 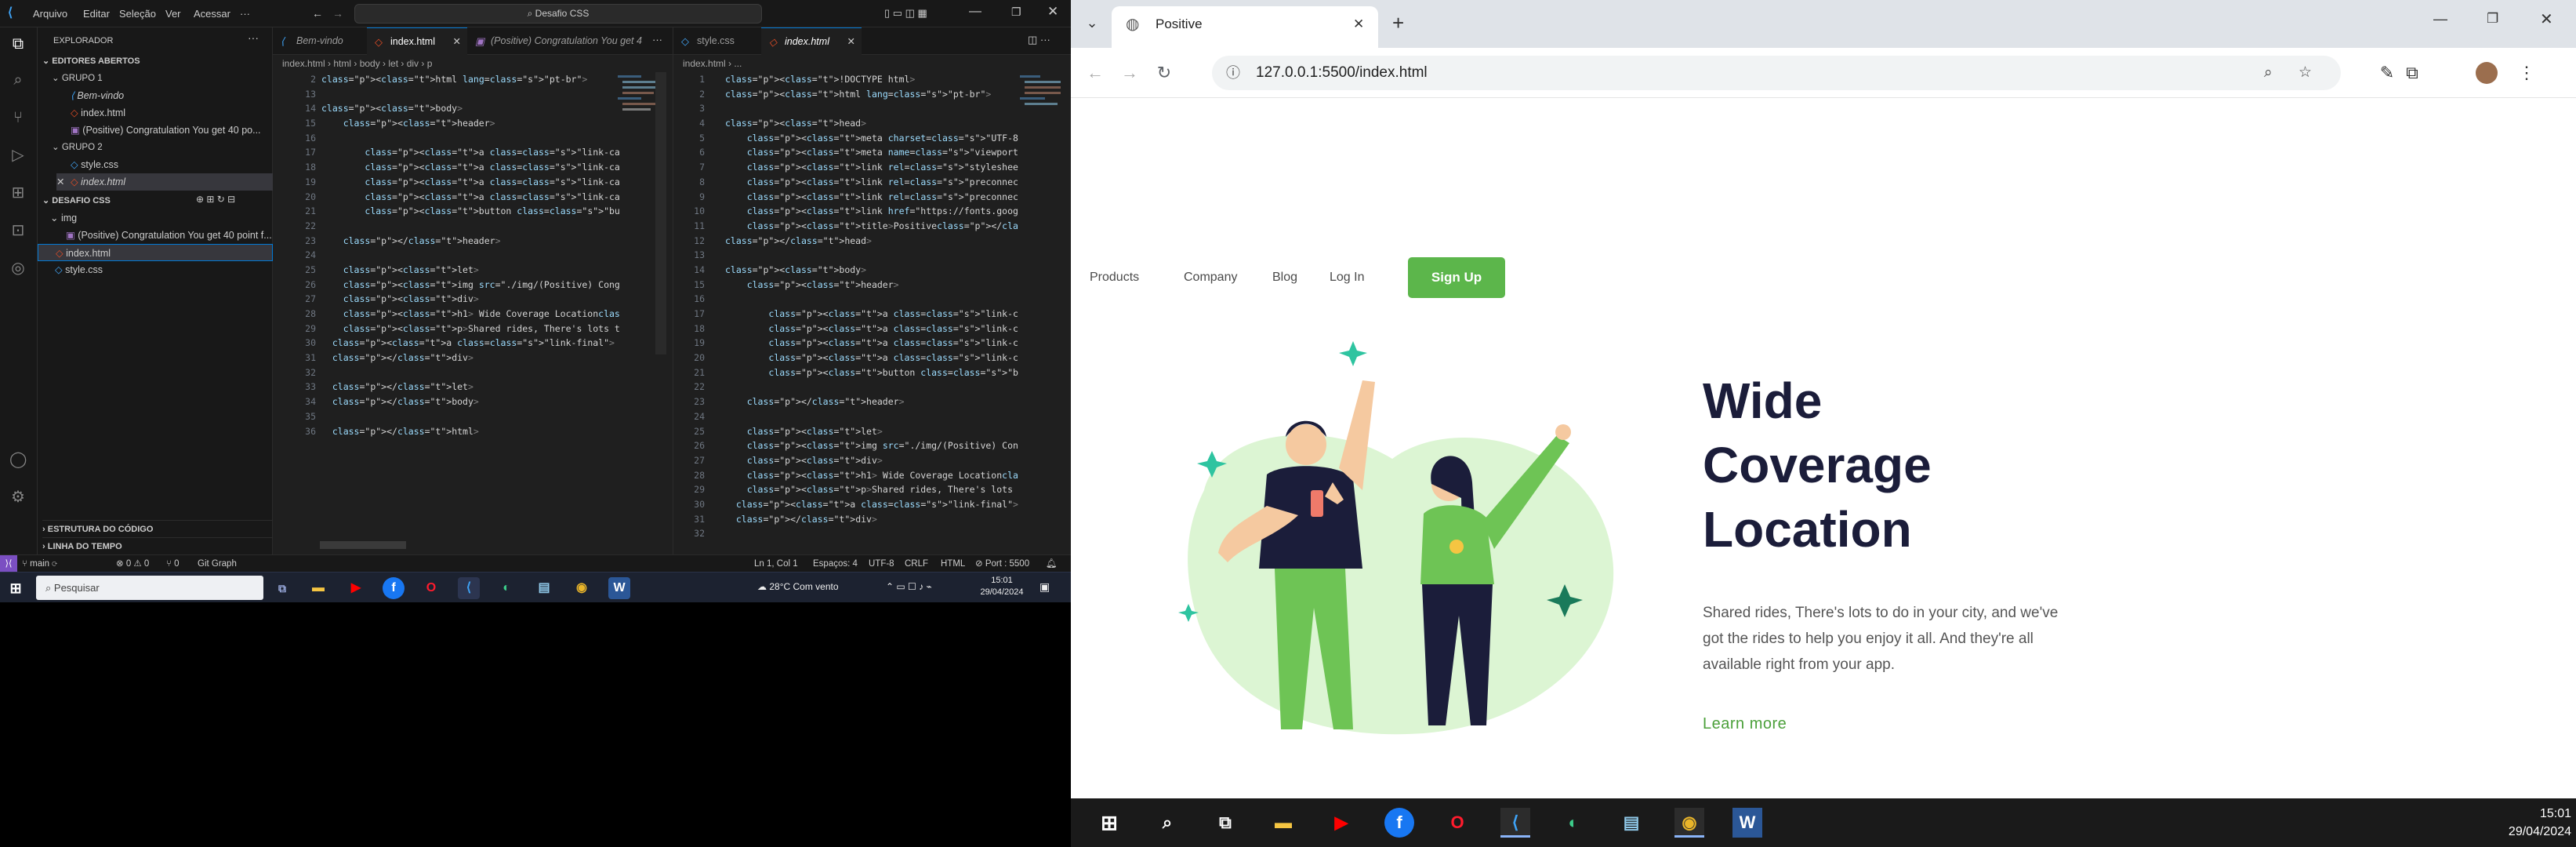 What do you see at coordinates (39, 564) in the screenshot?
I see `branch-indicator: ⑂ main ⟳` at bounding box center [39, 564].